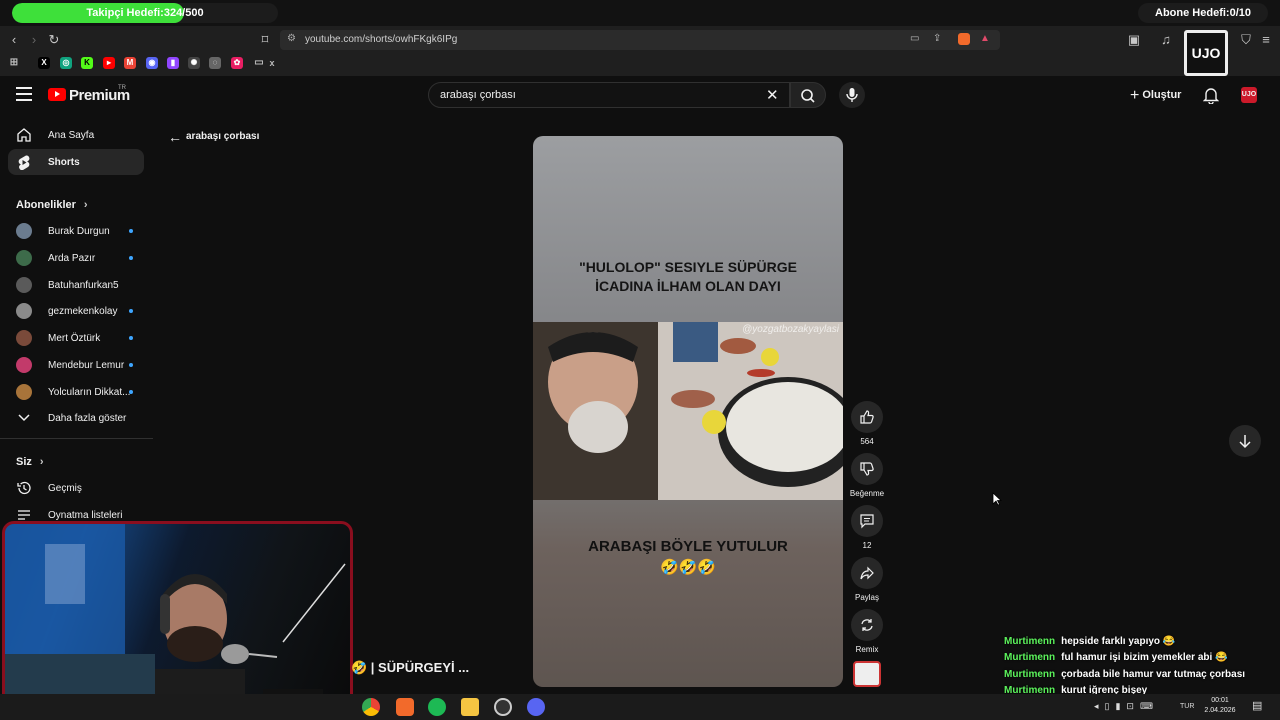 The image size is (1280, 720). What do you see at coordinates (1153, 674) in the screenshot?
I see `chat-text: çorbada bile hamur var tutmaç çorbası` at bounding box center [1153, 674].